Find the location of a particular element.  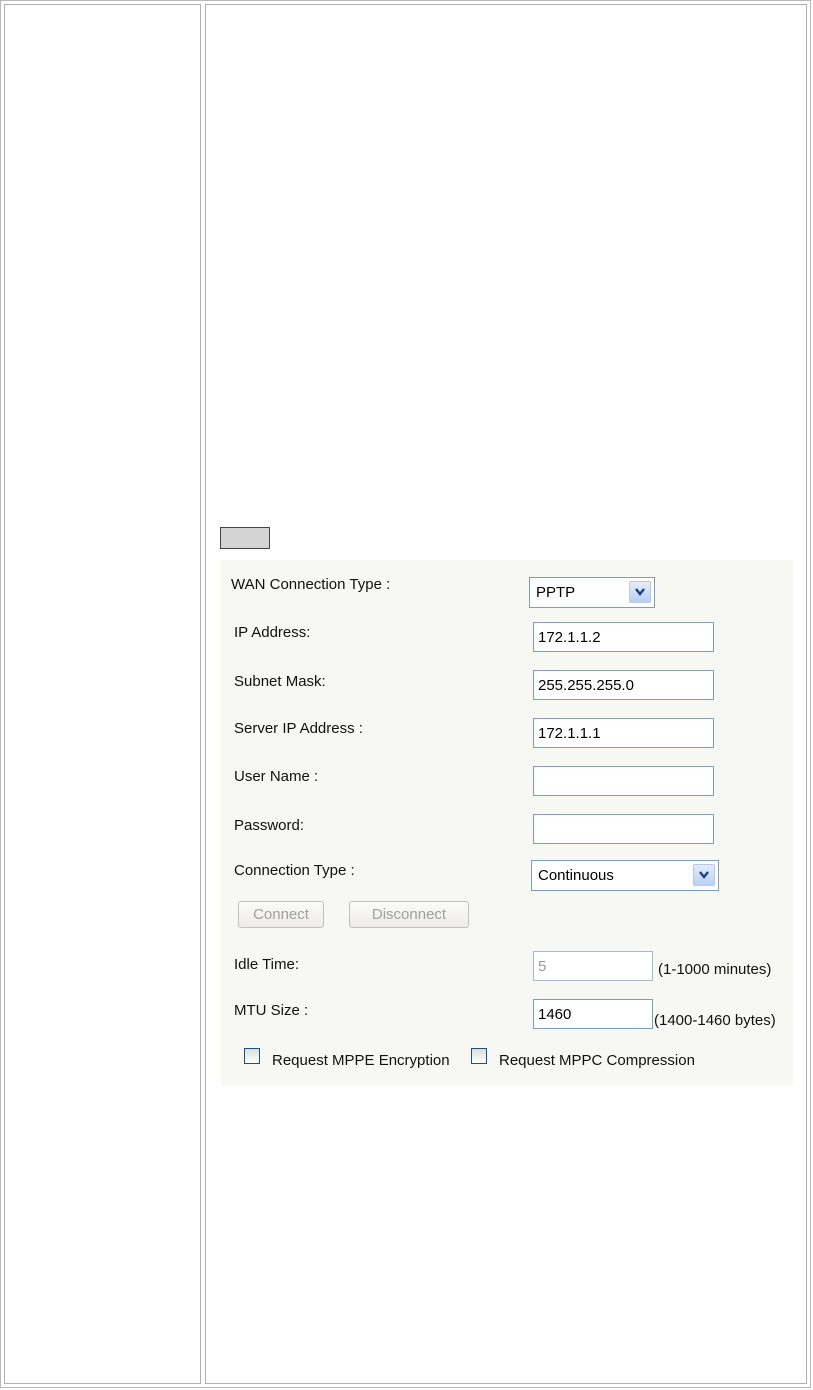

user-name-label: User Name : is located at coordinates (276, 776).